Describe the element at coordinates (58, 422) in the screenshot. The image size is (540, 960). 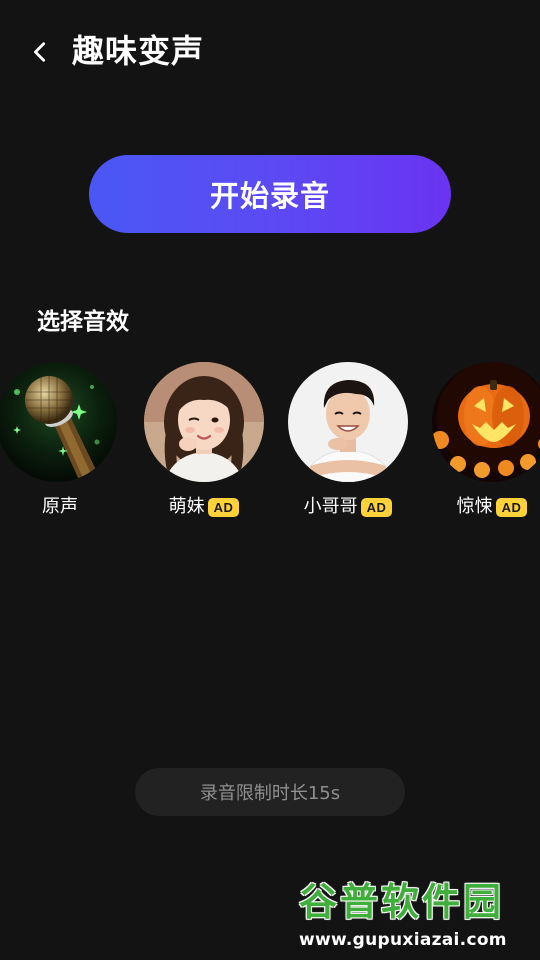
I see `microphone-image` at that location.